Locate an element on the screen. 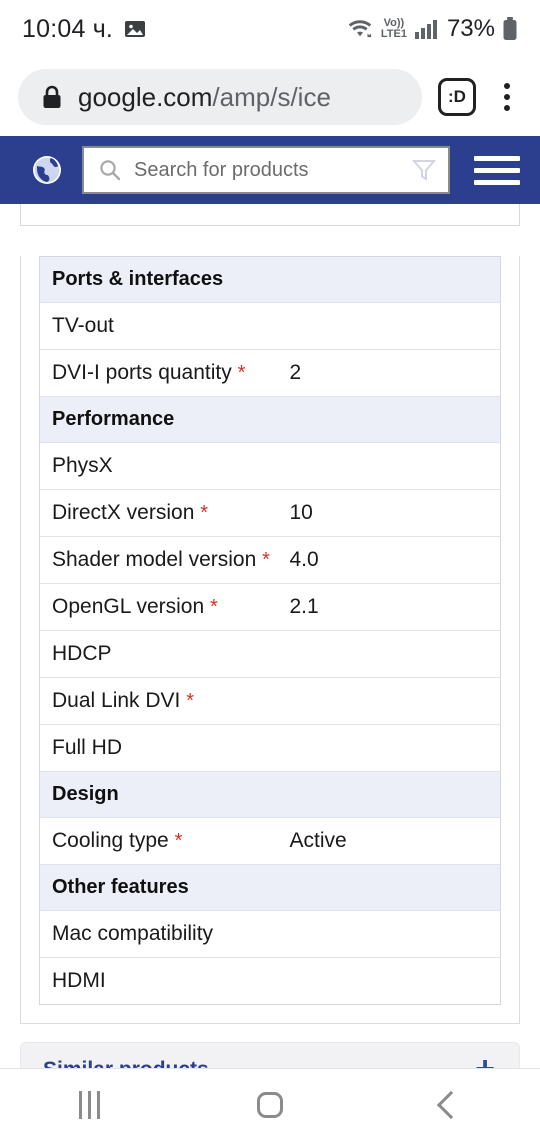 The image size is (540, 1140). status-bar: 10:04 ч. Vo)) LTE1 73% is located at coordinates (270, 29).